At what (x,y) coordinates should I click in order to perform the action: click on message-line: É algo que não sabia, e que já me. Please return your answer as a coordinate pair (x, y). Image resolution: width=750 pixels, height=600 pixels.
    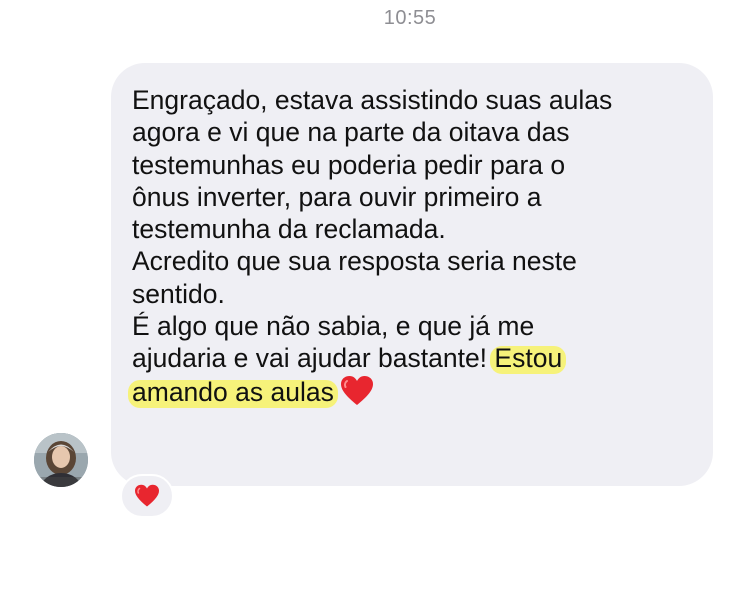
    Looking at the image, I should click on (333, 326).